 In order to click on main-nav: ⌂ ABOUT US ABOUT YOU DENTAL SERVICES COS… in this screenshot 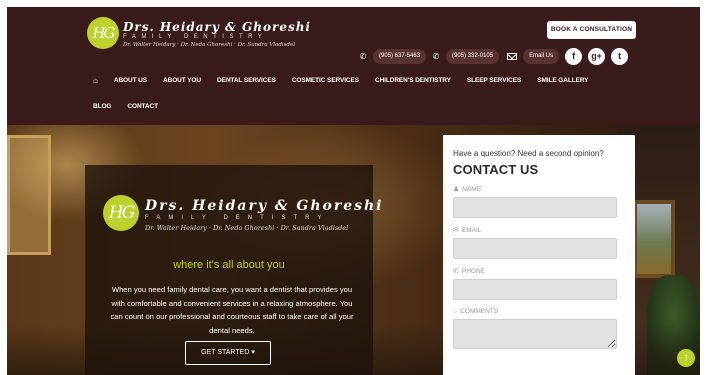, I will do `click(373, 93)`.